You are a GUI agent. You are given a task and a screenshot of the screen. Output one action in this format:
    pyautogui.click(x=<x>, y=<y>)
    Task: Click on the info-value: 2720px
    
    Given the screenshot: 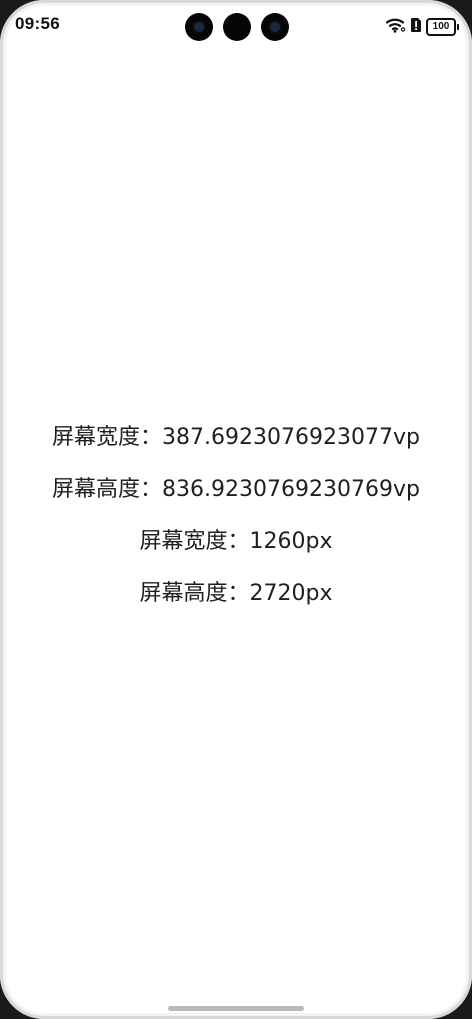 What is the action you would take?
    pyautogui.click(x=291, y=593)
    